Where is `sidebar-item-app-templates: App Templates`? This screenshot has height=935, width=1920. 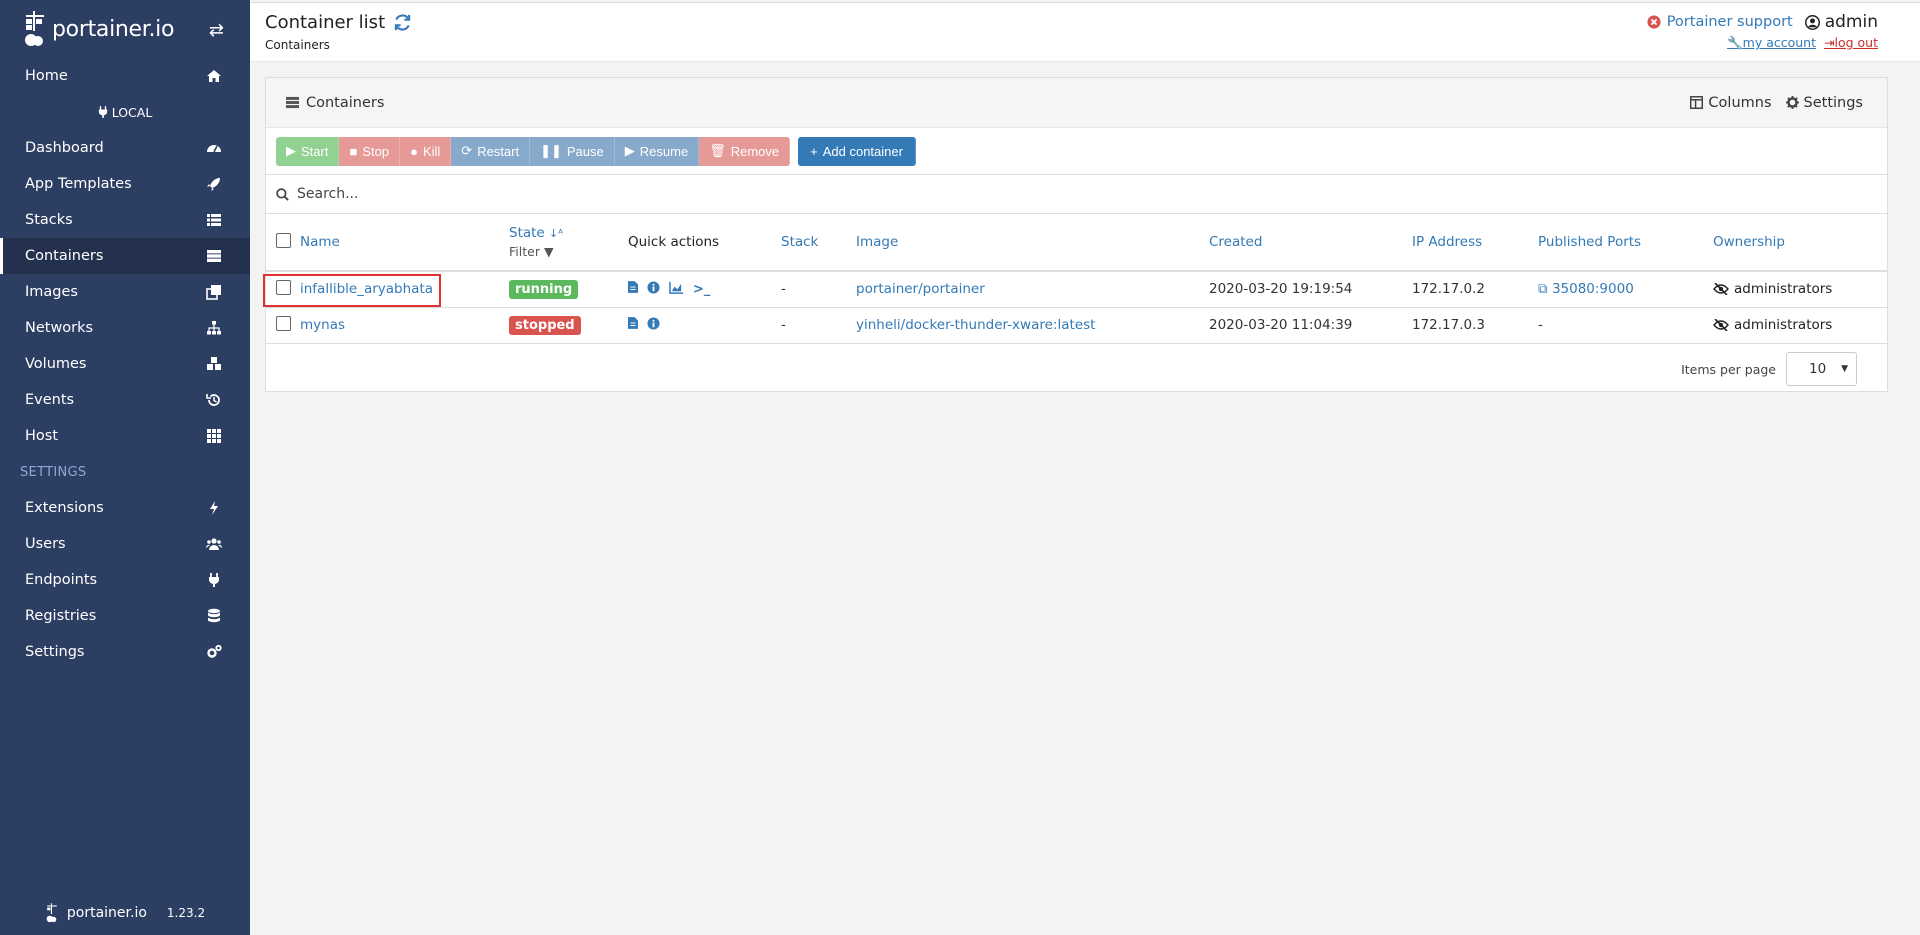
sidebar-item-app-templates: App Templates is located at coordinates (125, 184).